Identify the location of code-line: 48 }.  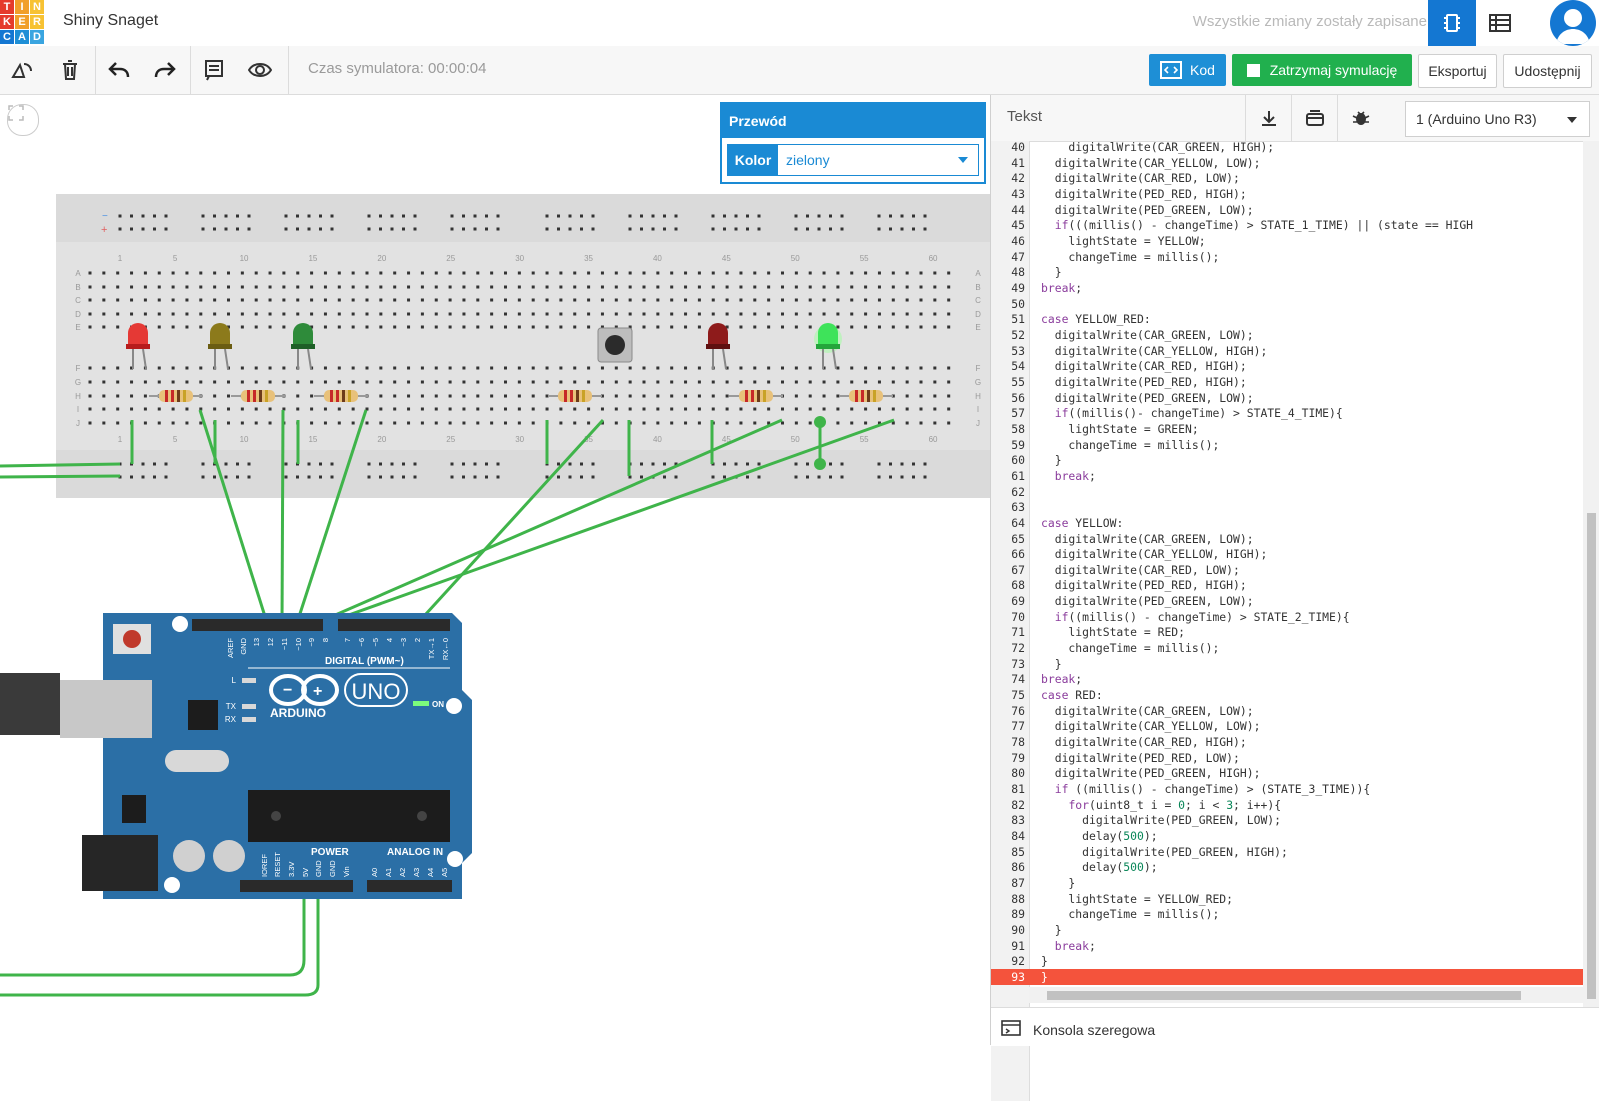
(1287, 272).